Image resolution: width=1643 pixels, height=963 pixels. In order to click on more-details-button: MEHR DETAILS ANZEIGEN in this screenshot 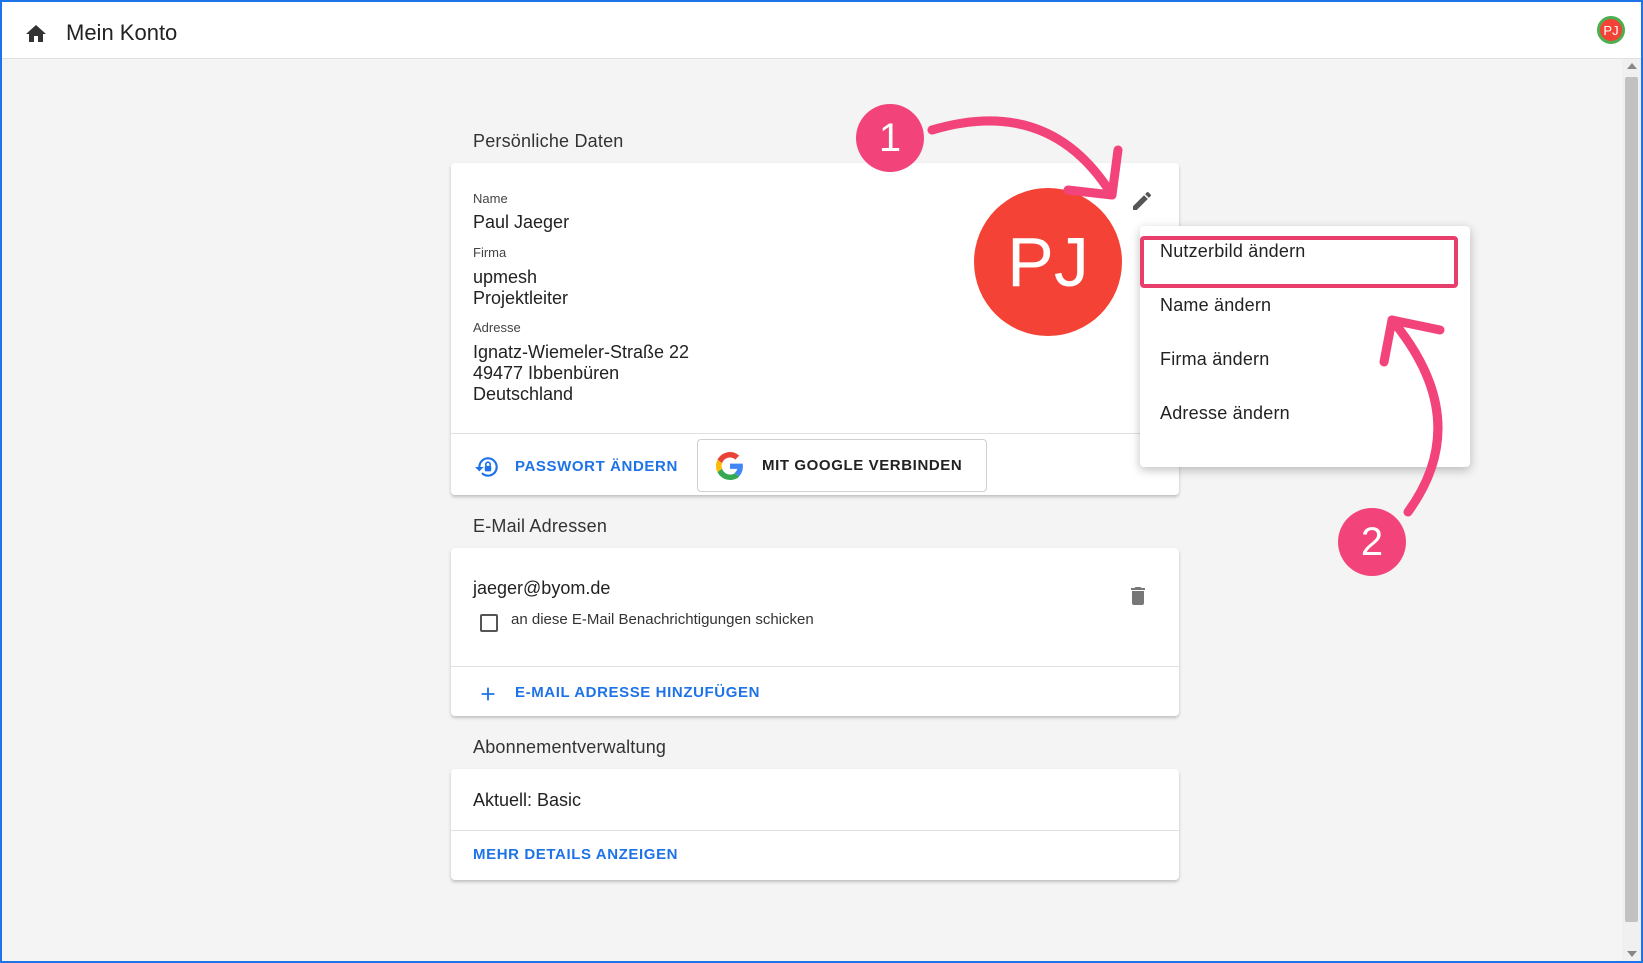, I will do `click(575, 854)`.